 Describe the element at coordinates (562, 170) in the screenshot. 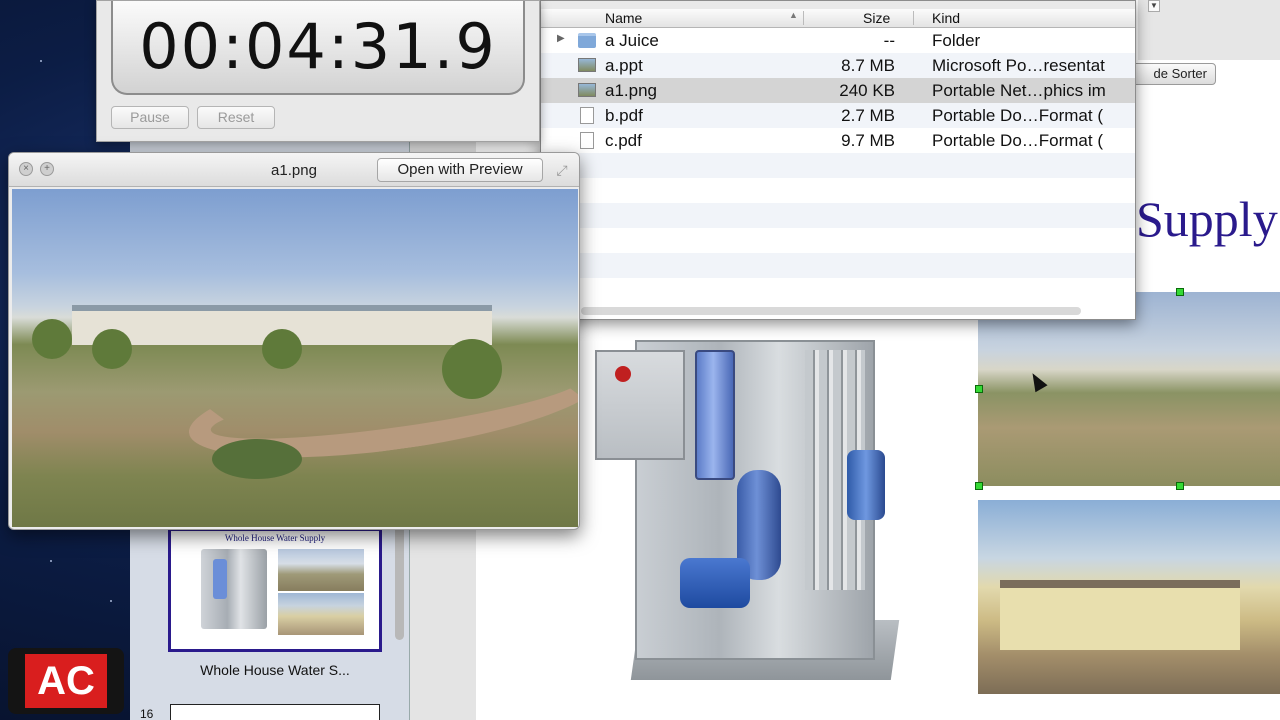

I see `fullscreen-icon: ⤢` at that location.